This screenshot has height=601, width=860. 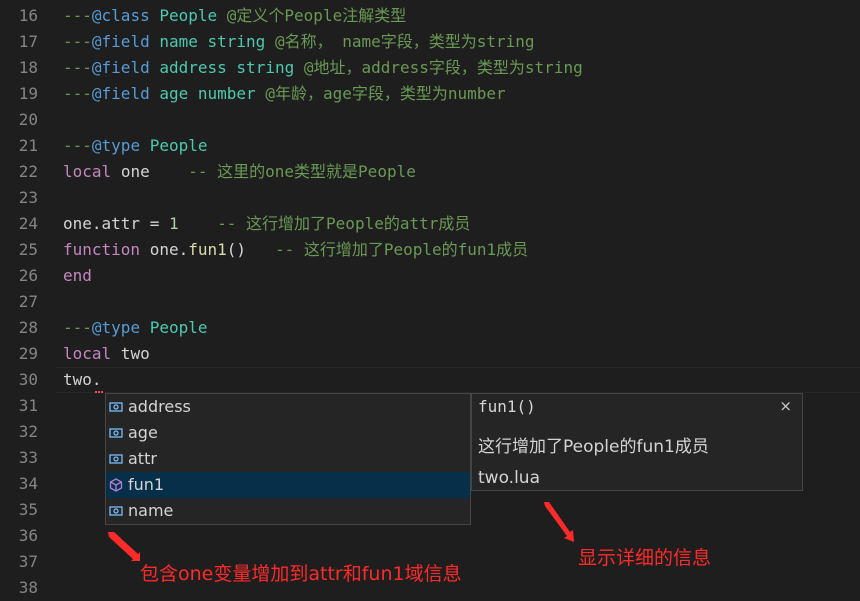 I want to click on code-token: string, so click(x=265, y=67).